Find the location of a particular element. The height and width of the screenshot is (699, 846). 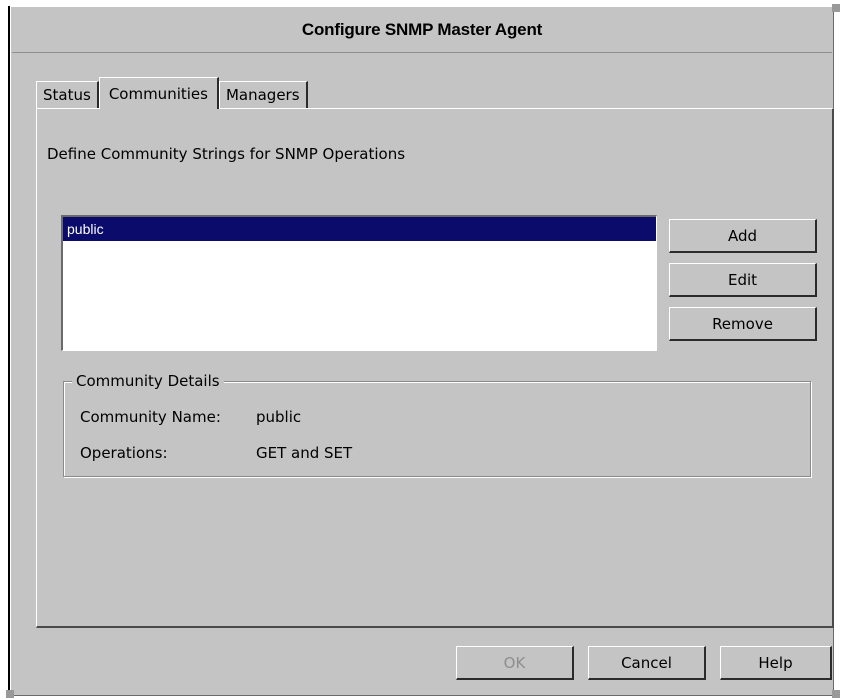

resize-corner-bottom-right is located at coordinates (836, 694).